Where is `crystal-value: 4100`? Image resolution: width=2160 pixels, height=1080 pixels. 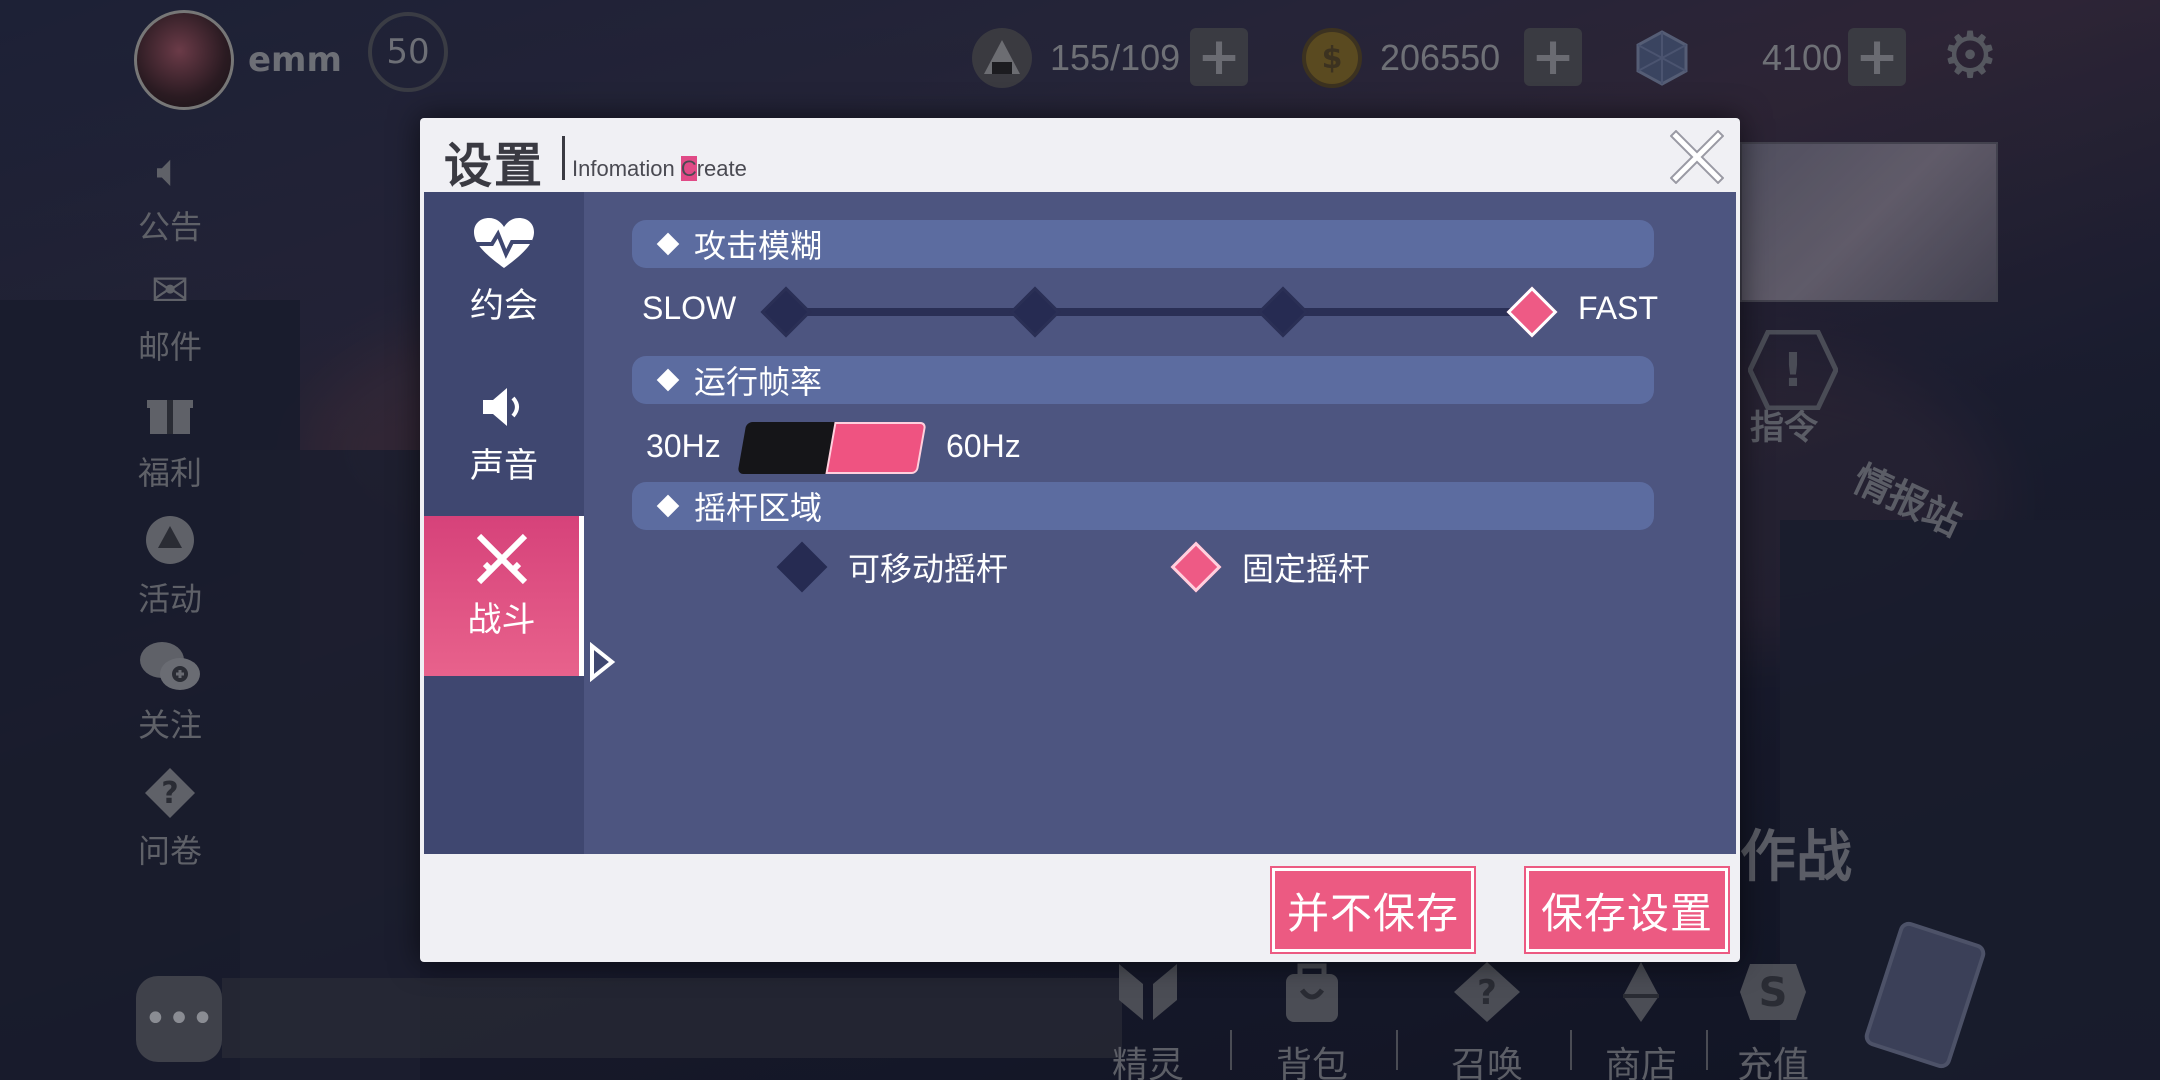 crystal-value: 4100 is located at coordinates (1802, 57).